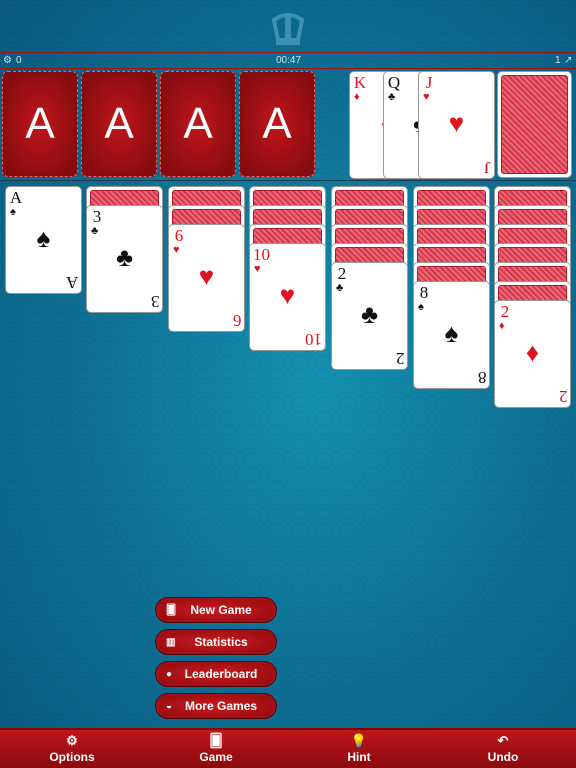 Image resolution: width=576 pixels, height=768 pixels. I want to click on undo-icon: ↶, so click(503, 740).